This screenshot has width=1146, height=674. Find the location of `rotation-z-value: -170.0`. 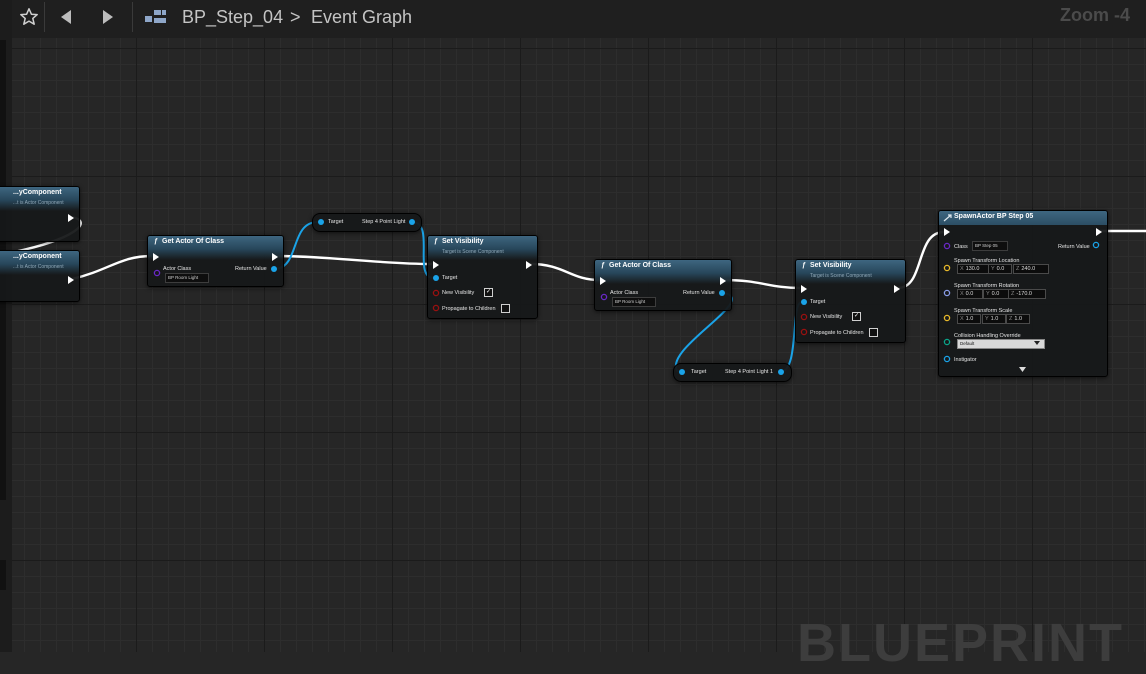

rotation-z-value: -170.0 is located at coordinates (1024, 294).